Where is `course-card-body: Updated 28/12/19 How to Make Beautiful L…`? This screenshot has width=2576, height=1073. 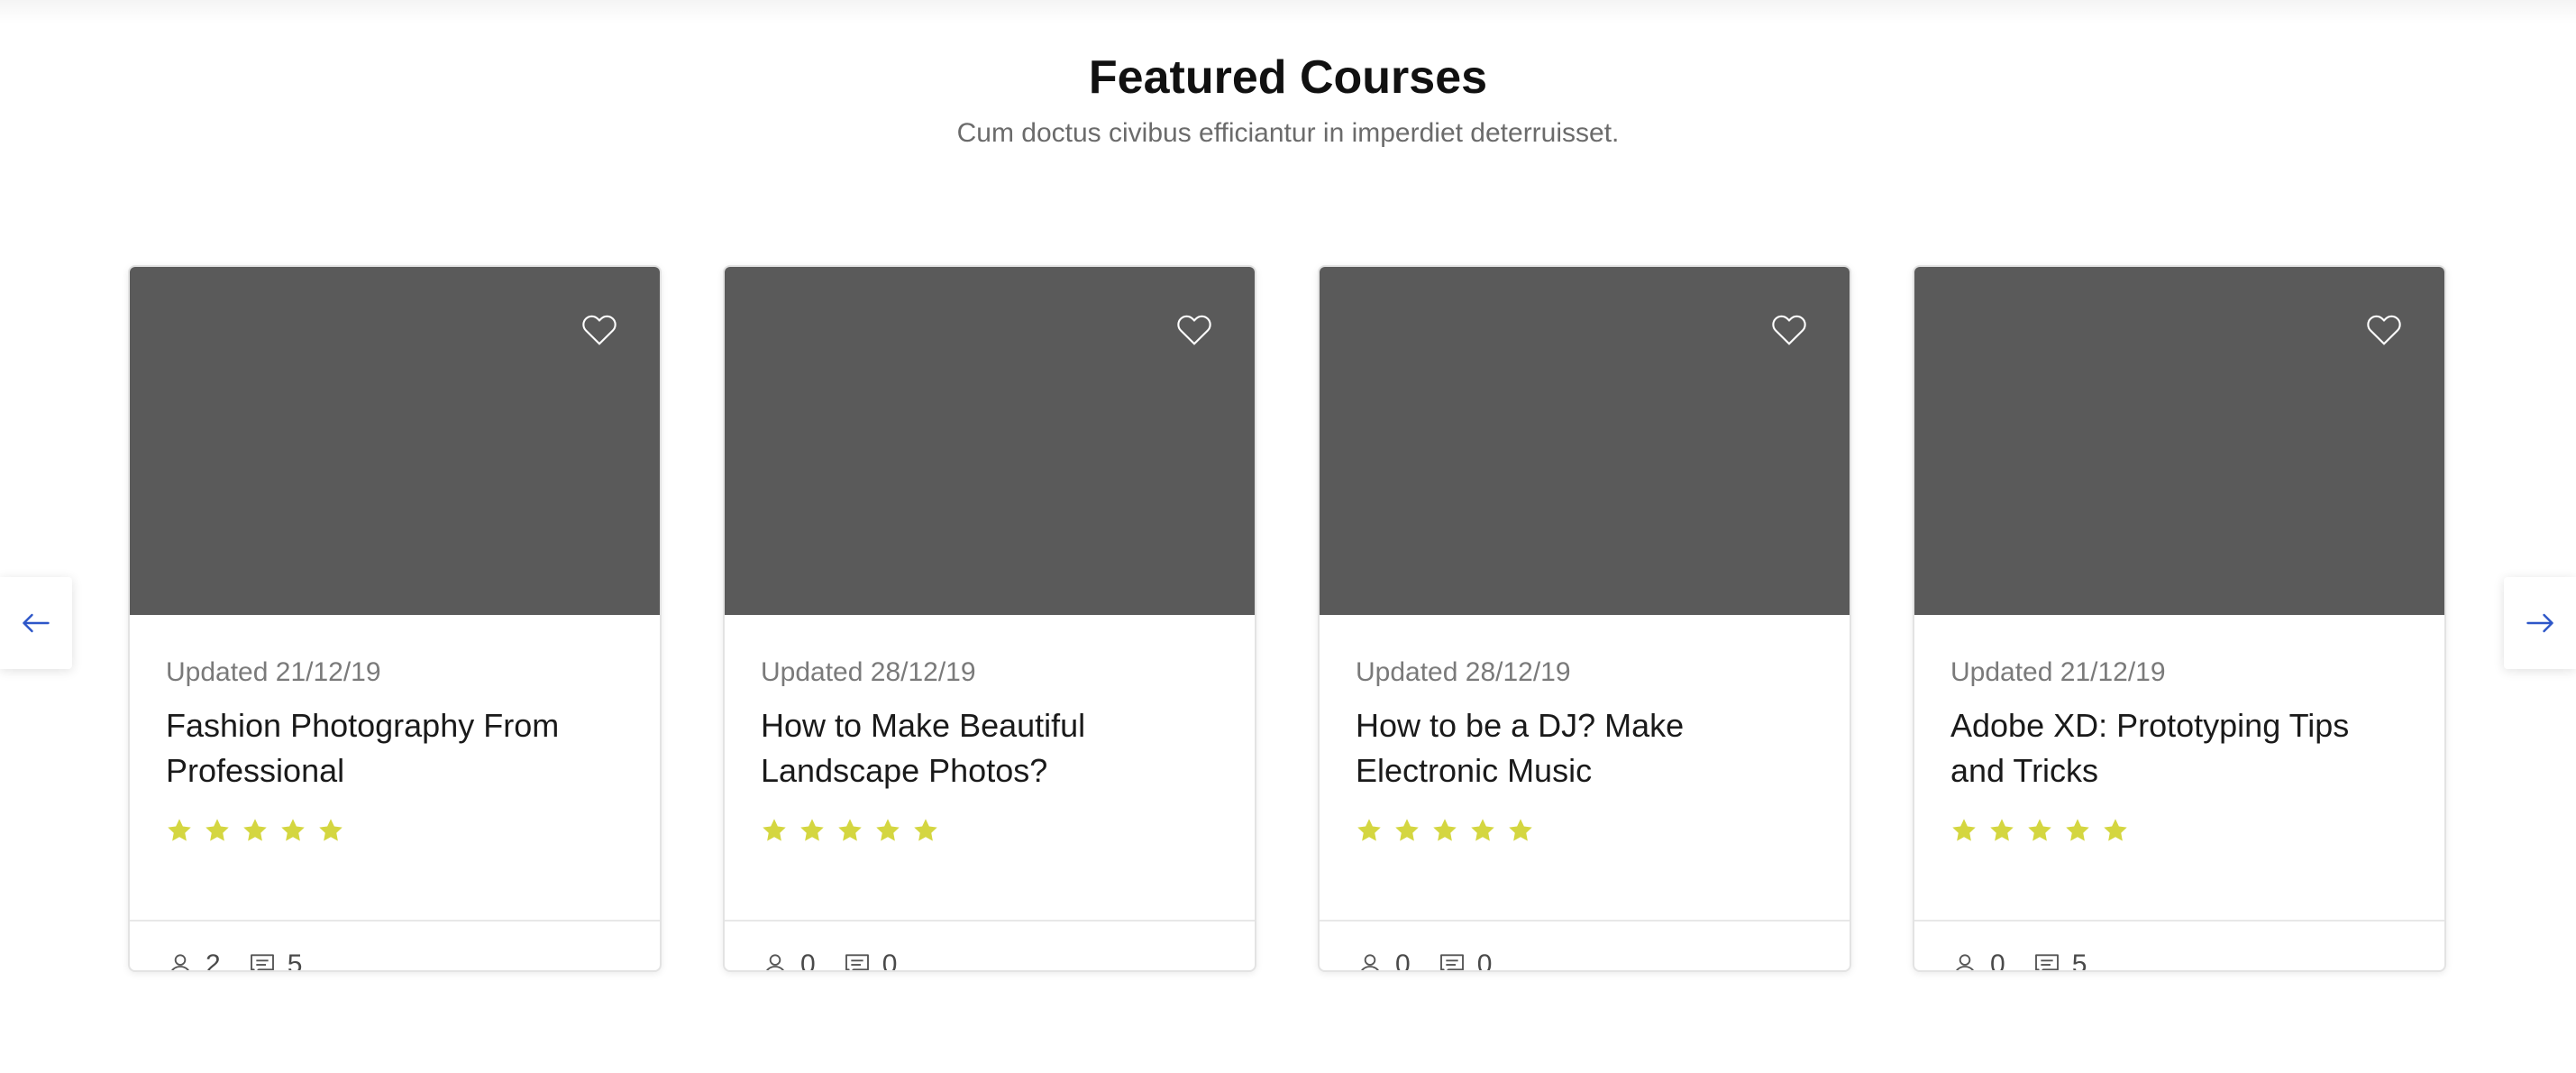 course-card-body: Updated 28/12/19 How to Make Beautiful L… is located at coordinates (990, 768).